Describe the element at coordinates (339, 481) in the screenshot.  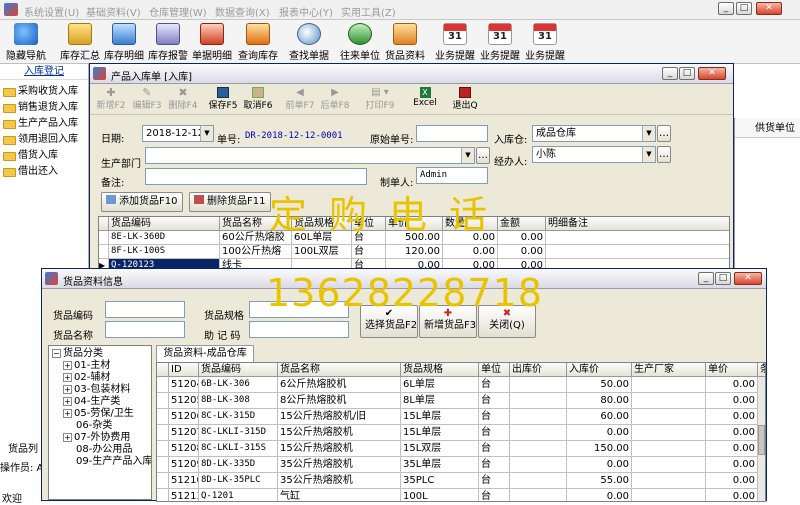
I see `table-cell: 35公斤热熔胶机` at that location.